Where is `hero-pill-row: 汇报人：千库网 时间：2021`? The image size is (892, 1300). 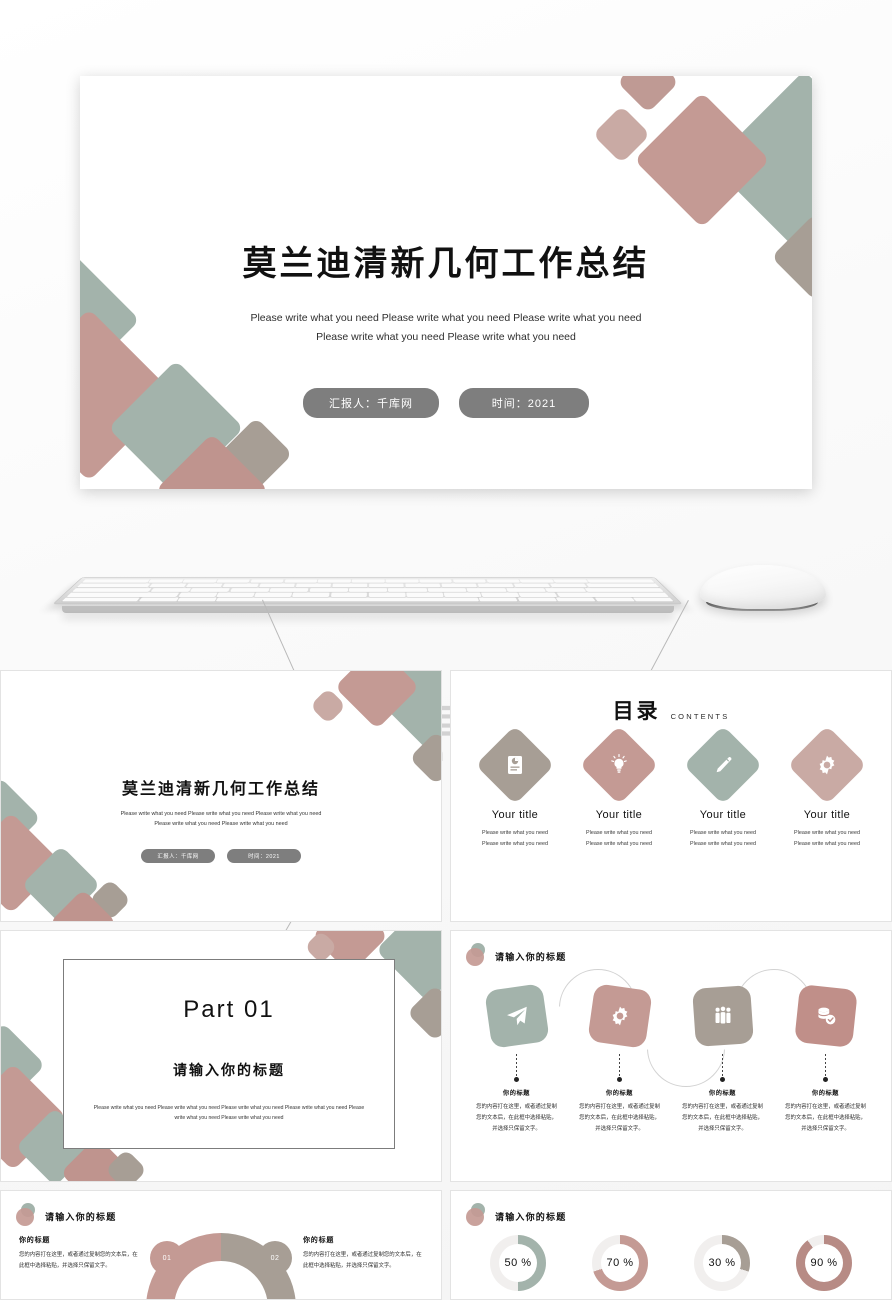 hero-pill-row: 汇报人：千库网 时间：2021 is located at coordinates (446, 403).